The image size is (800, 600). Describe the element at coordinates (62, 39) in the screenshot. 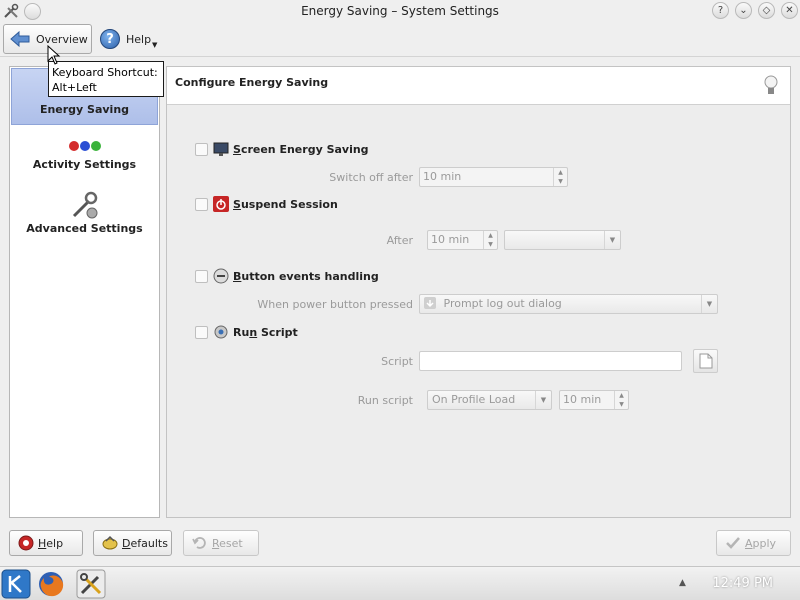

I see `overview-label: Overview` at that location.